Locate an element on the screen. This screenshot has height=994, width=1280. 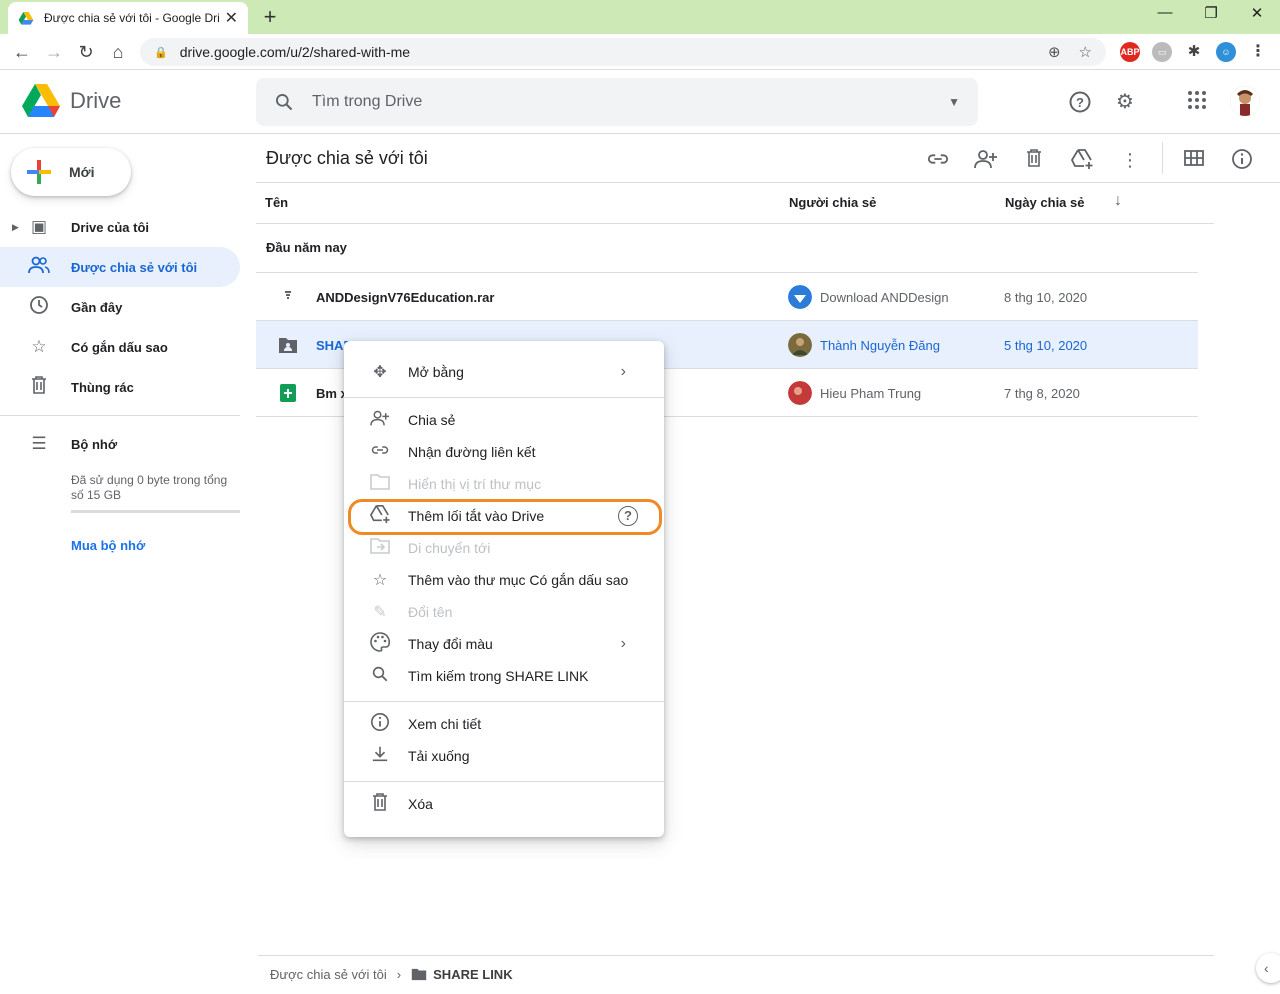
close-tab-icon: ✕ is located at coordinates (231, 18).